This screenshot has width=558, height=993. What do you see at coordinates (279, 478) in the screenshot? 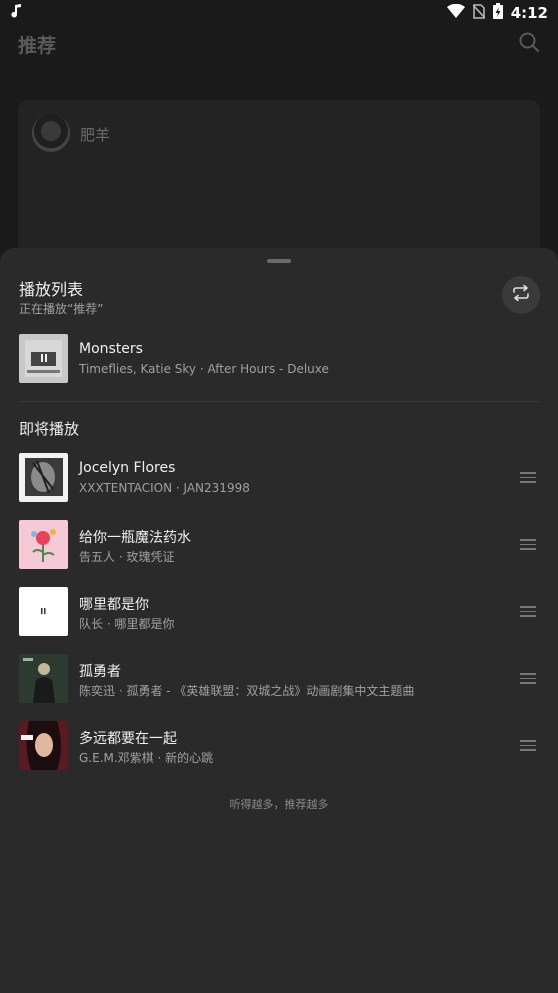
I see `queue-item: Jocelyn Flores XXXTENTACION · JAN231998` at bounding box center [279, 478].